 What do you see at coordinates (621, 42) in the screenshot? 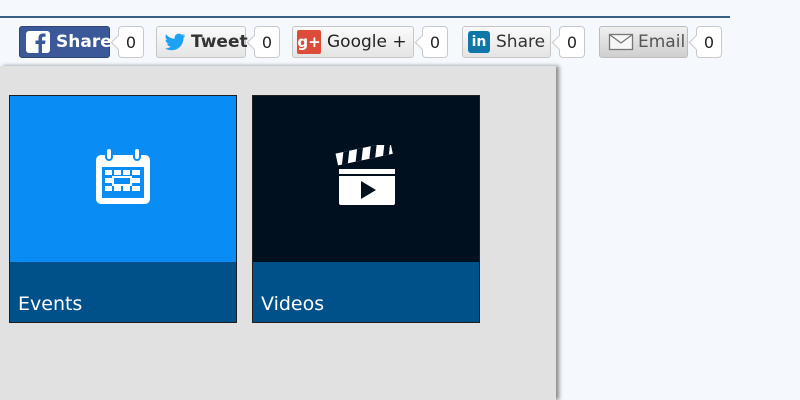
I see `envelope-icon` at bounding box center [621, 42].